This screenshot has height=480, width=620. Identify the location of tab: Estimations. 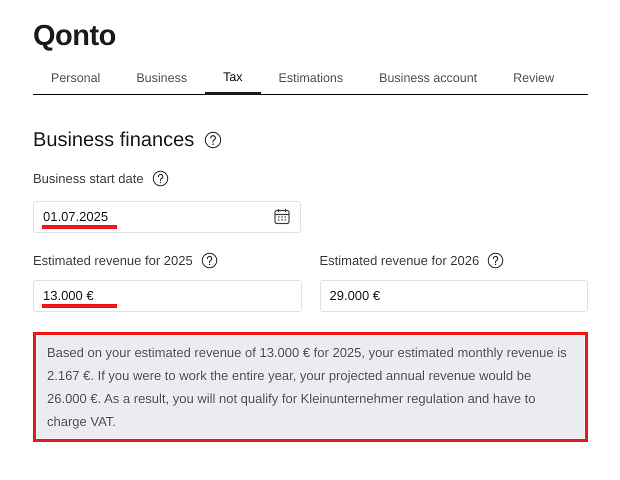
(311, 78).